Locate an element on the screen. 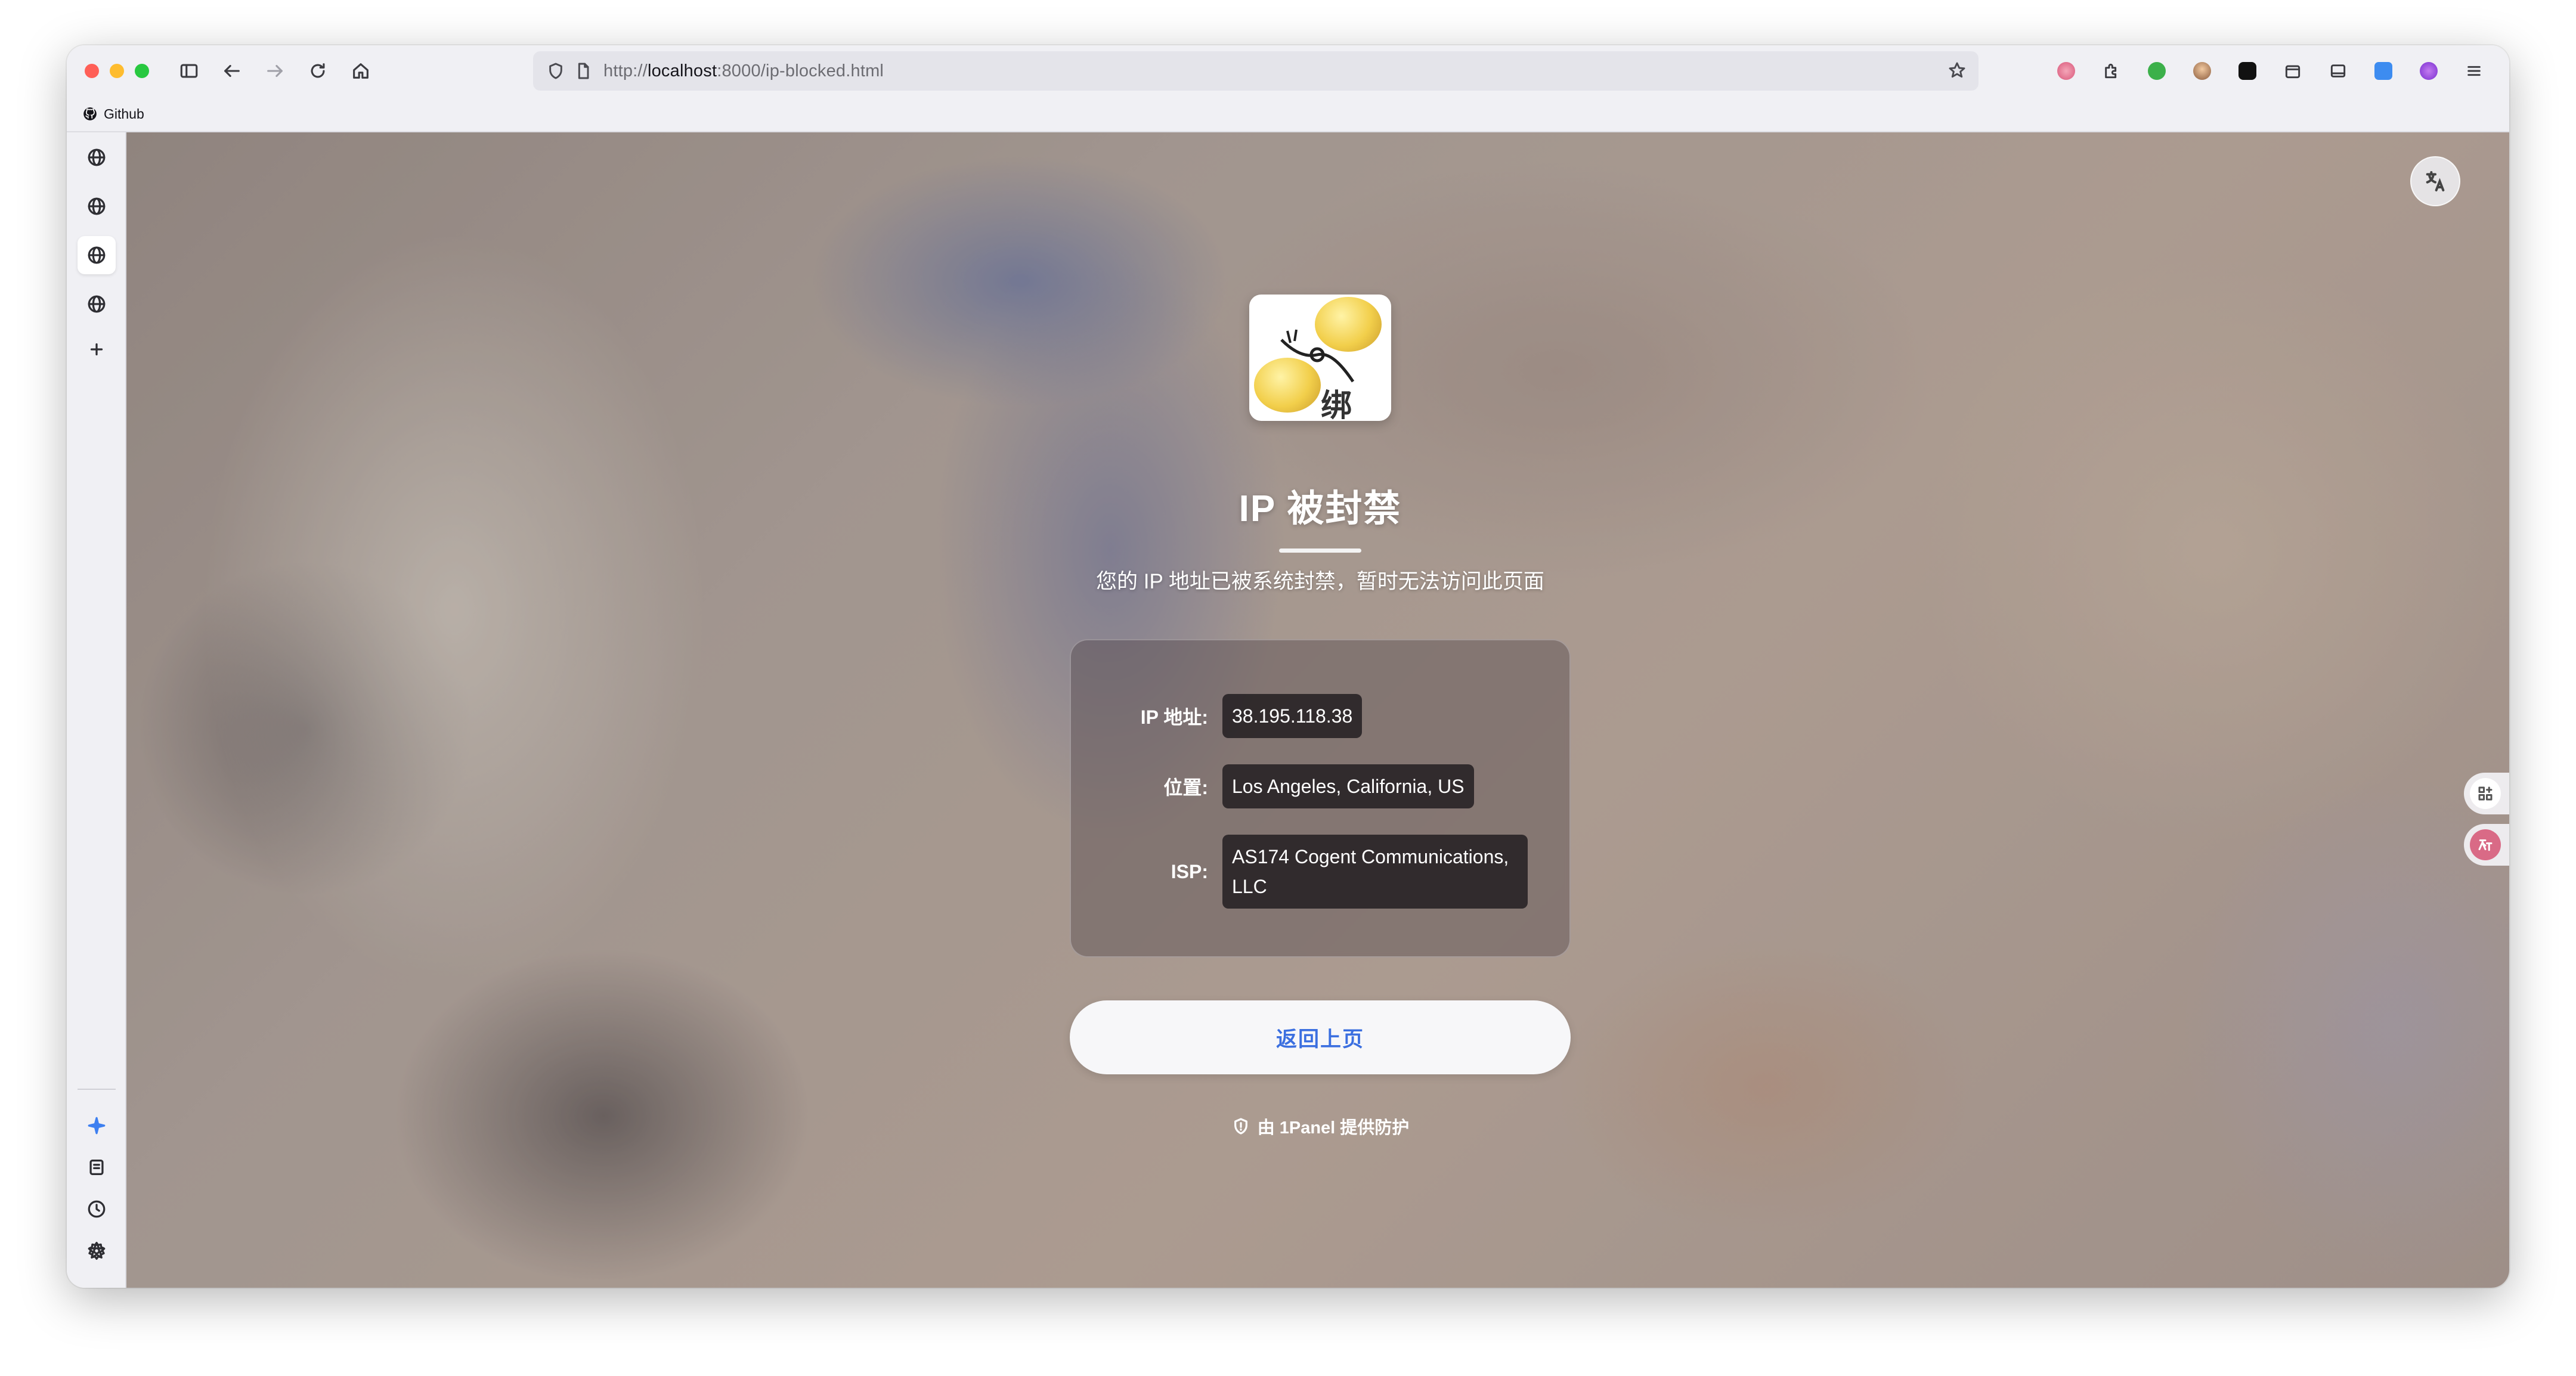 The width and height of the screenshot is (2576, 1376). footer-text: 由 1Panel 提供防护 is located at coordinates (1333, 1128).